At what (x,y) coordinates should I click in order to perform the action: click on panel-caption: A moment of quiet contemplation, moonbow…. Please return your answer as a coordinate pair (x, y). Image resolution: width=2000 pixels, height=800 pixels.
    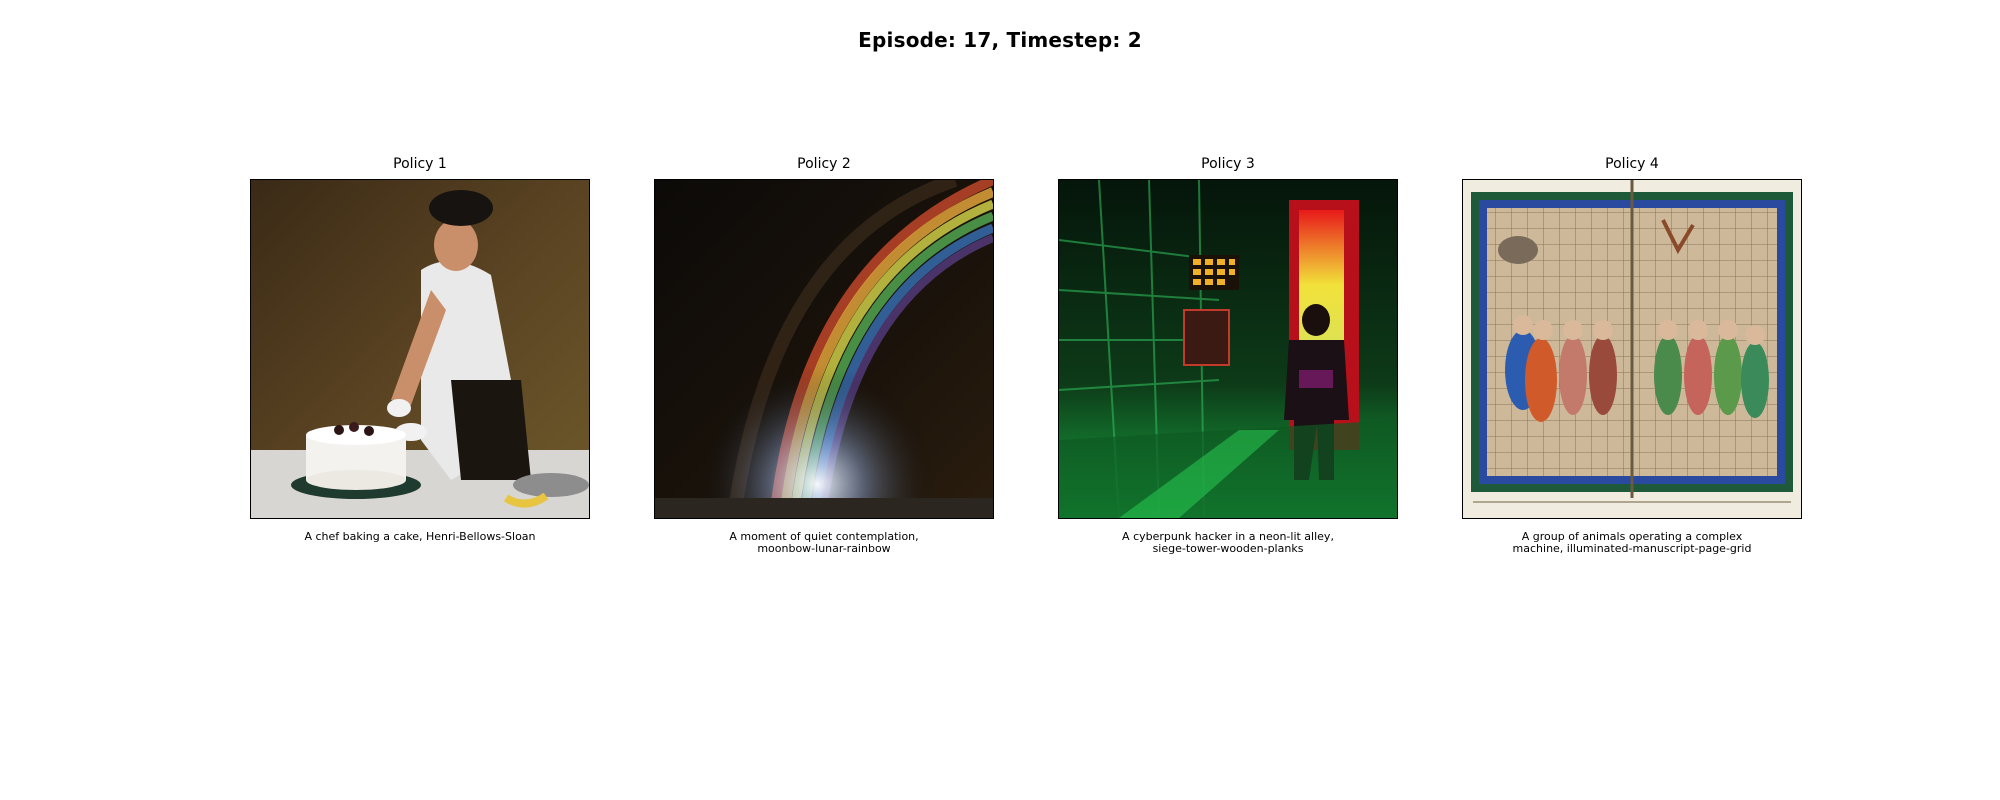
    Looking at the image, I should click on (824, 542).